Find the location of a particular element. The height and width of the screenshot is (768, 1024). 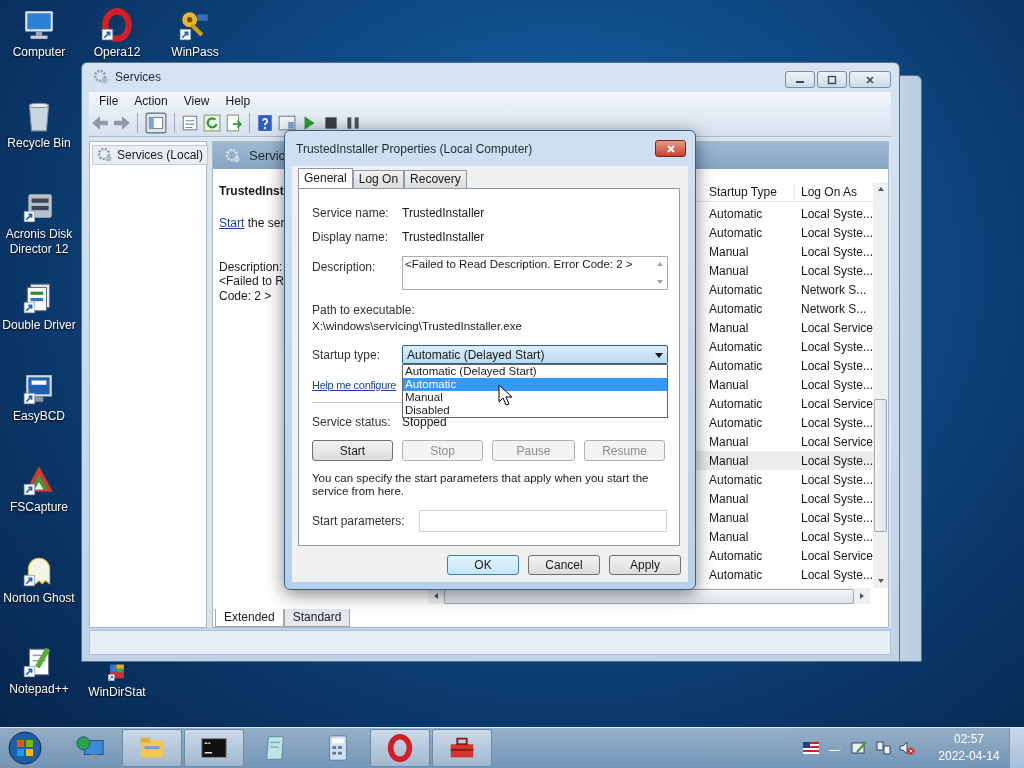

desktop-icon-label: WinDirStat is located at coordinates (117, 692).